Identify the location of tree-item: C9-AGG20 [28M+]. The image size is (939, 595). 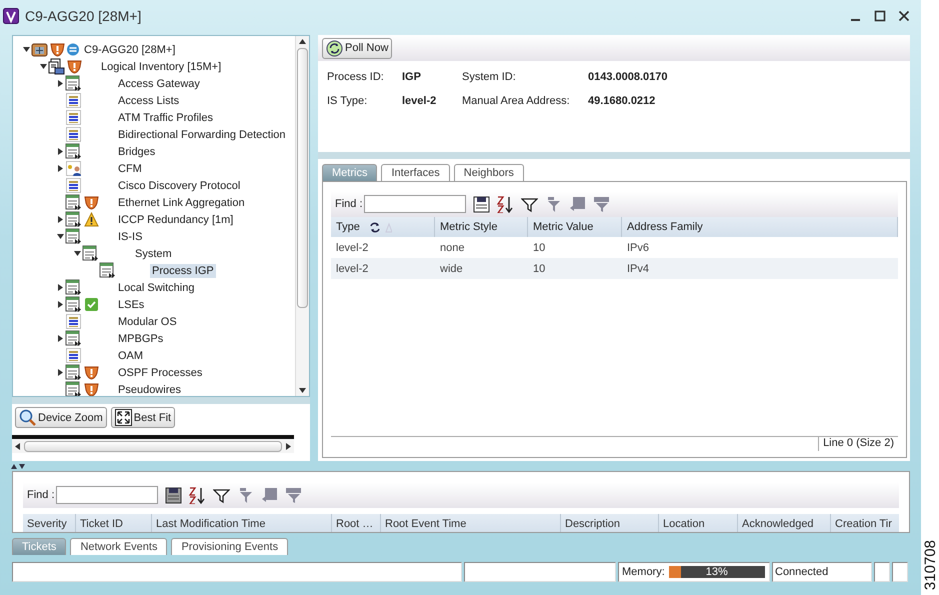
(130, 49).